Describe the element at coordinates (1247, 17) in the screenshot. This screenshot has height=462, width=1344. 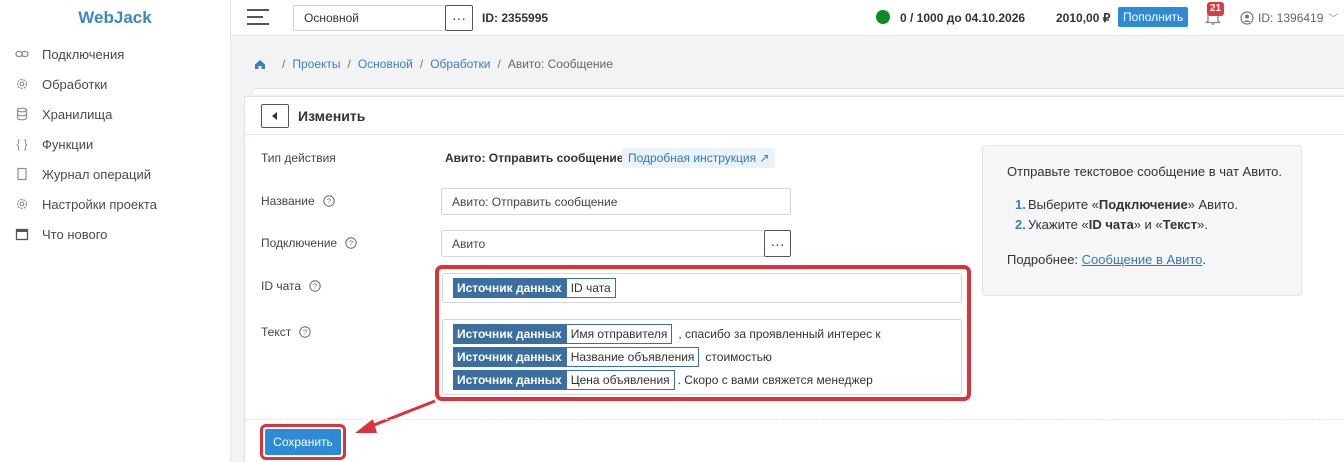
I see `user-icon` at that location.